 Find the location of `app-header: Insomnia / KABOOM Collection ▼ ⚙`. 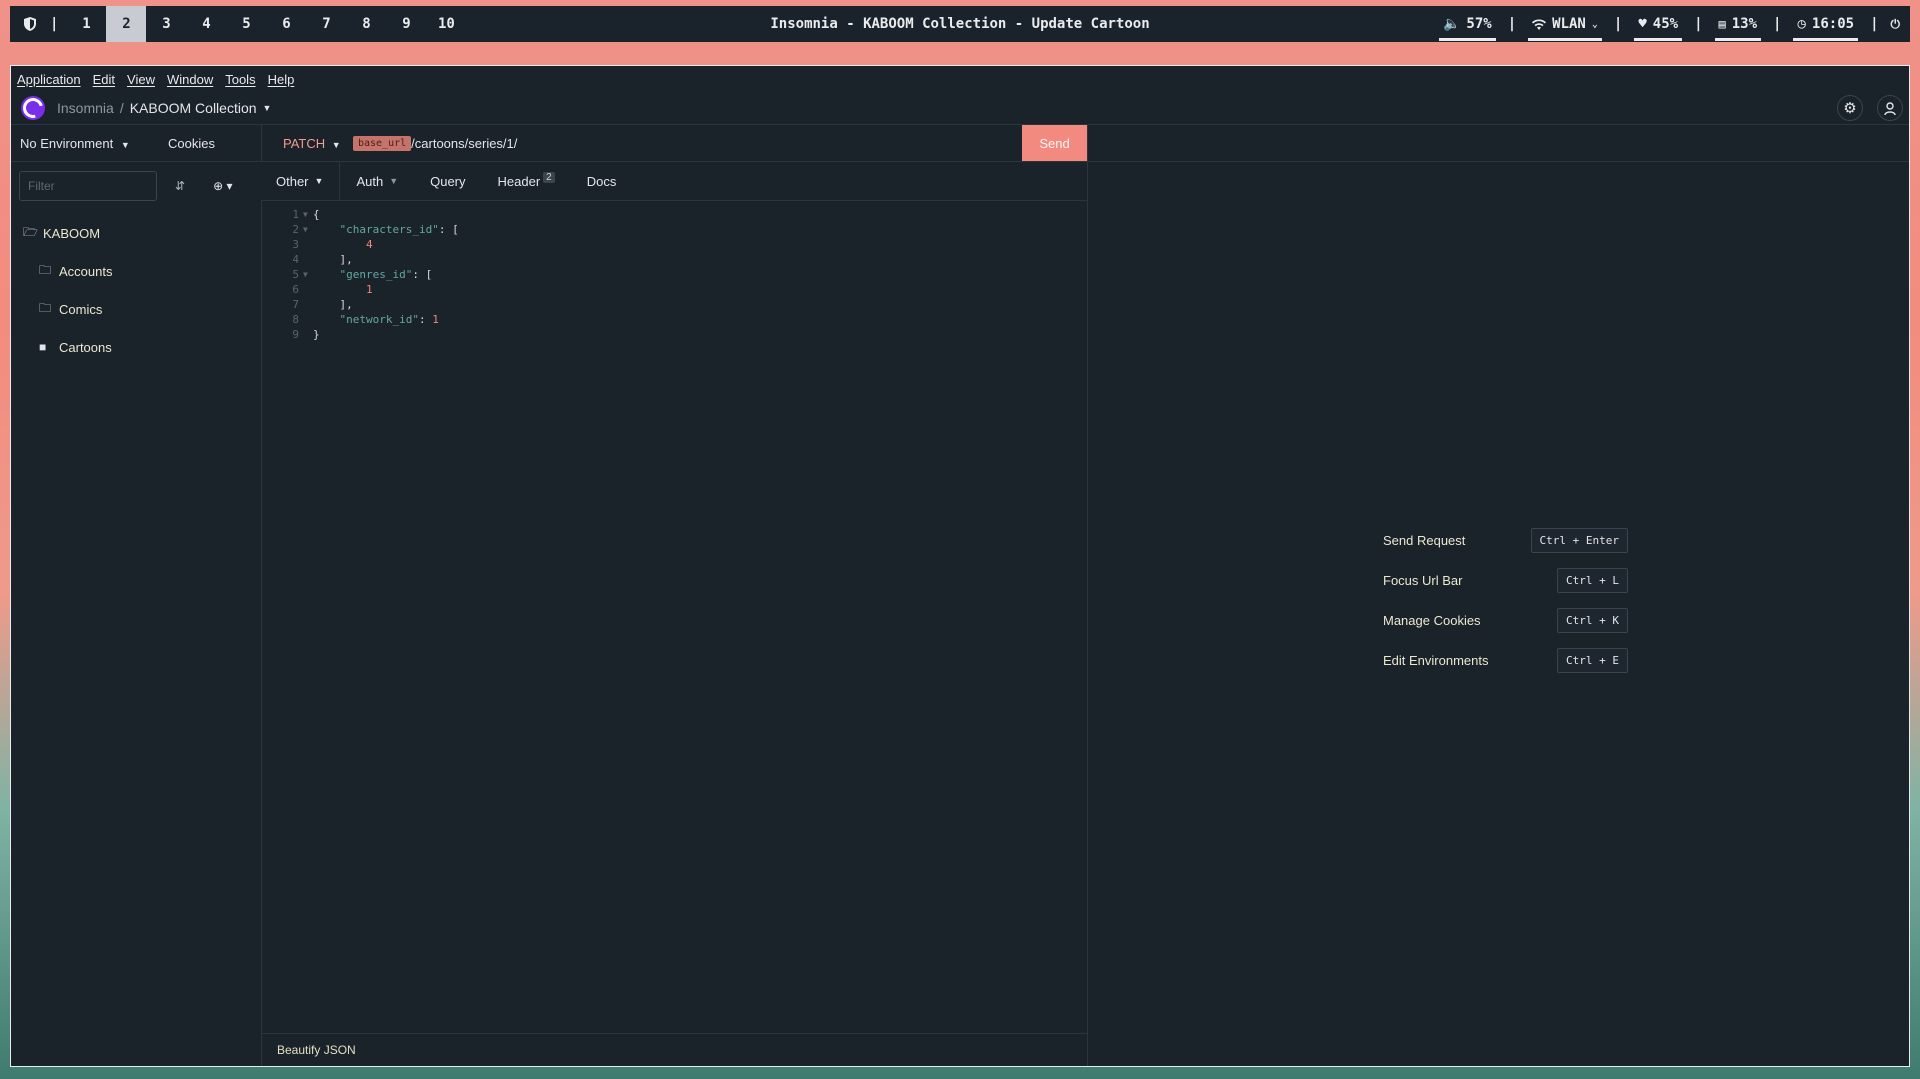

app-header: Insomnia / KABOOM Collection ▼ ⚙ is located at coordinates (960, 108).